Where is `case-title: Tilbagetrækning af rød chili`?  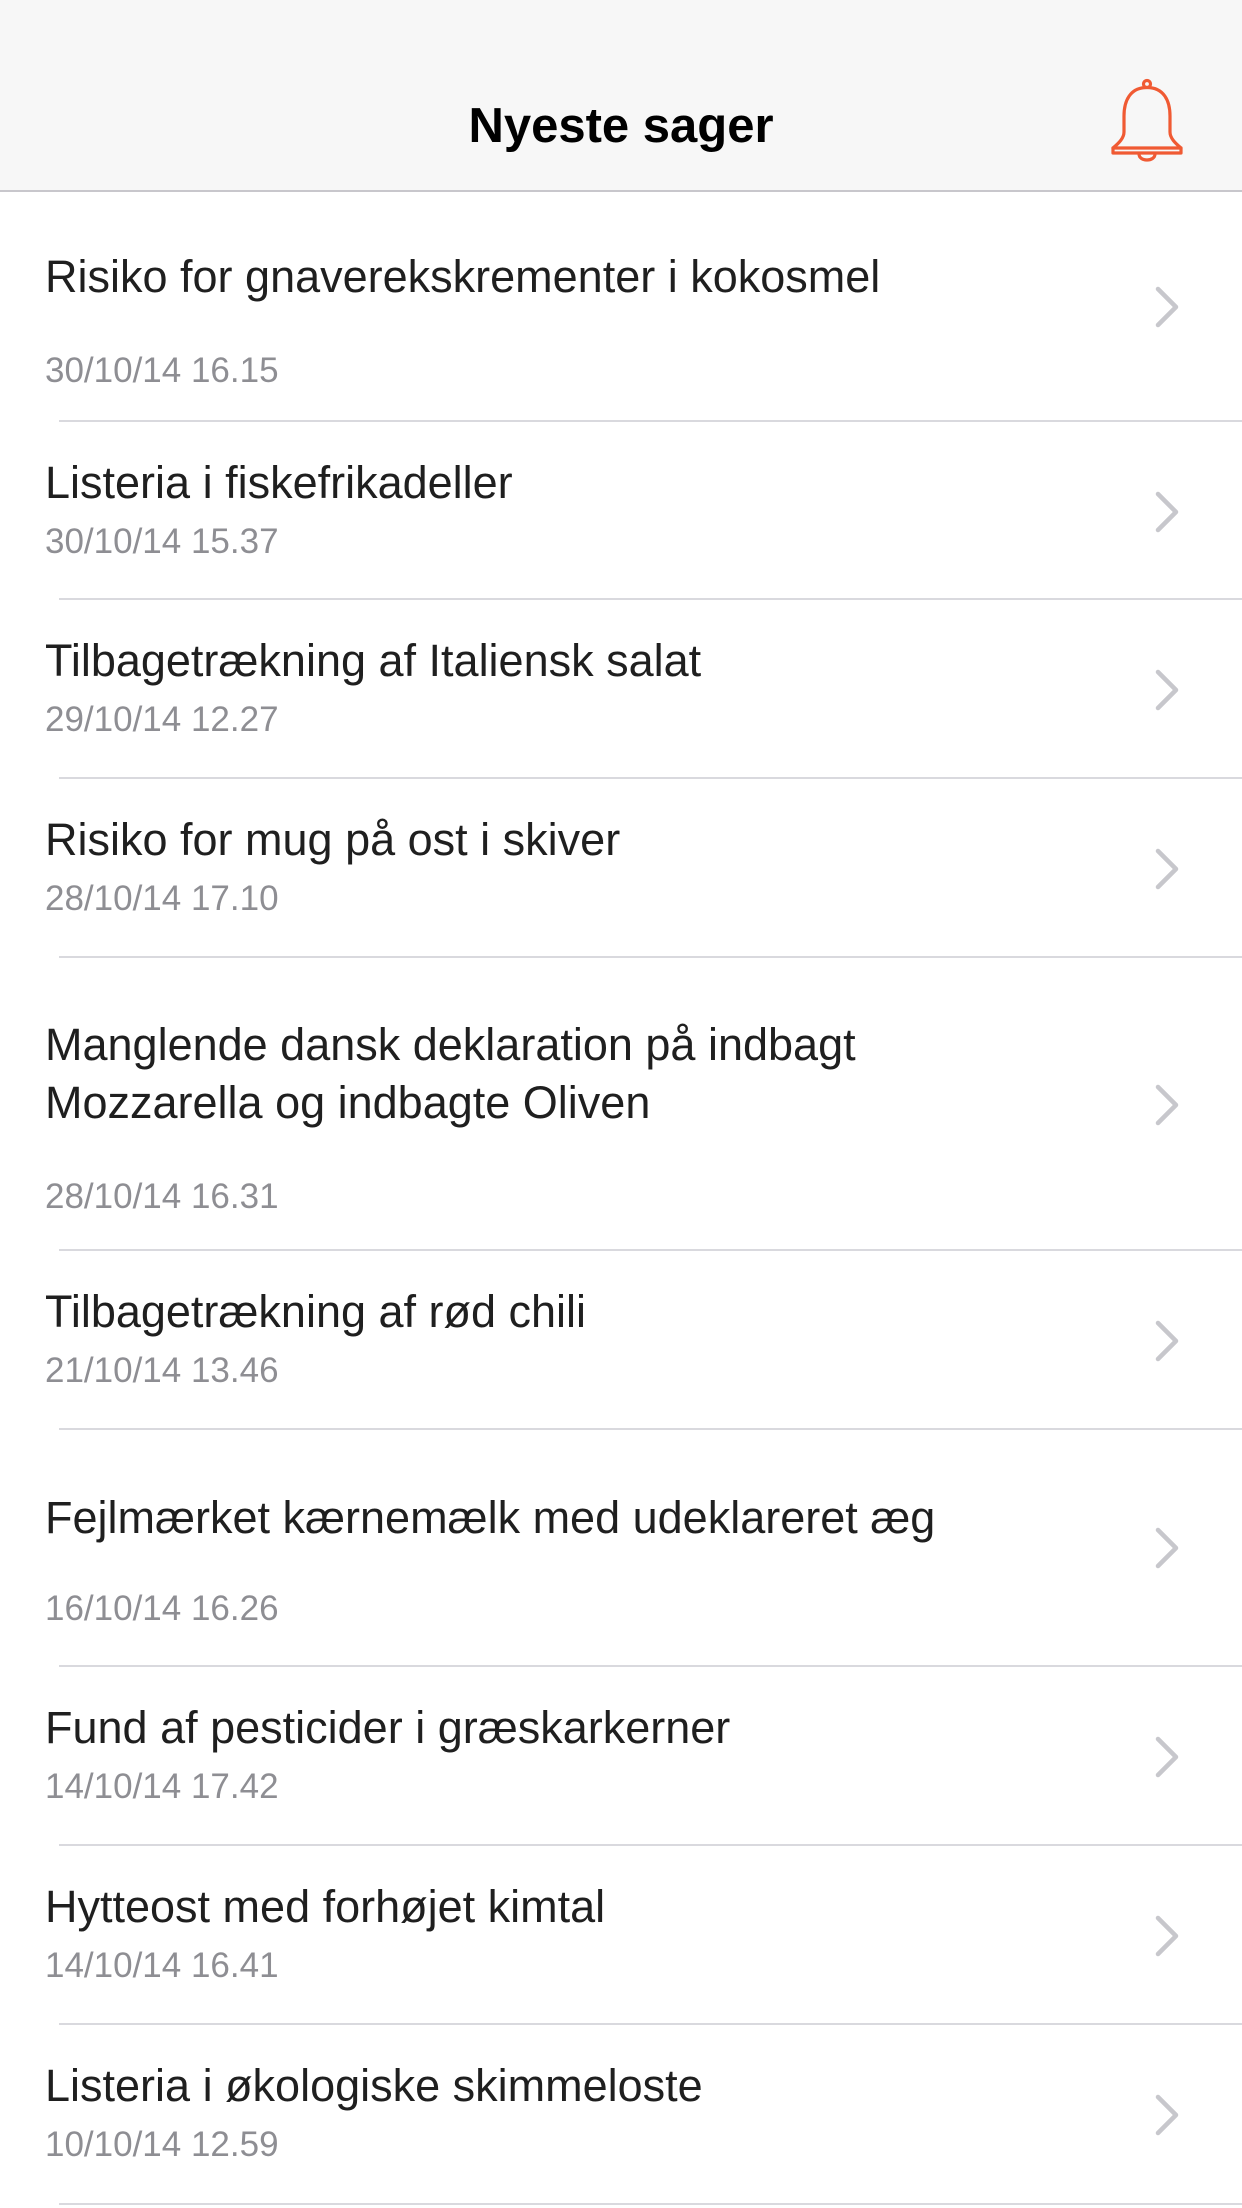
case-title: Tilbagetrækning af rød chili is located at coordinates (316, 1311).